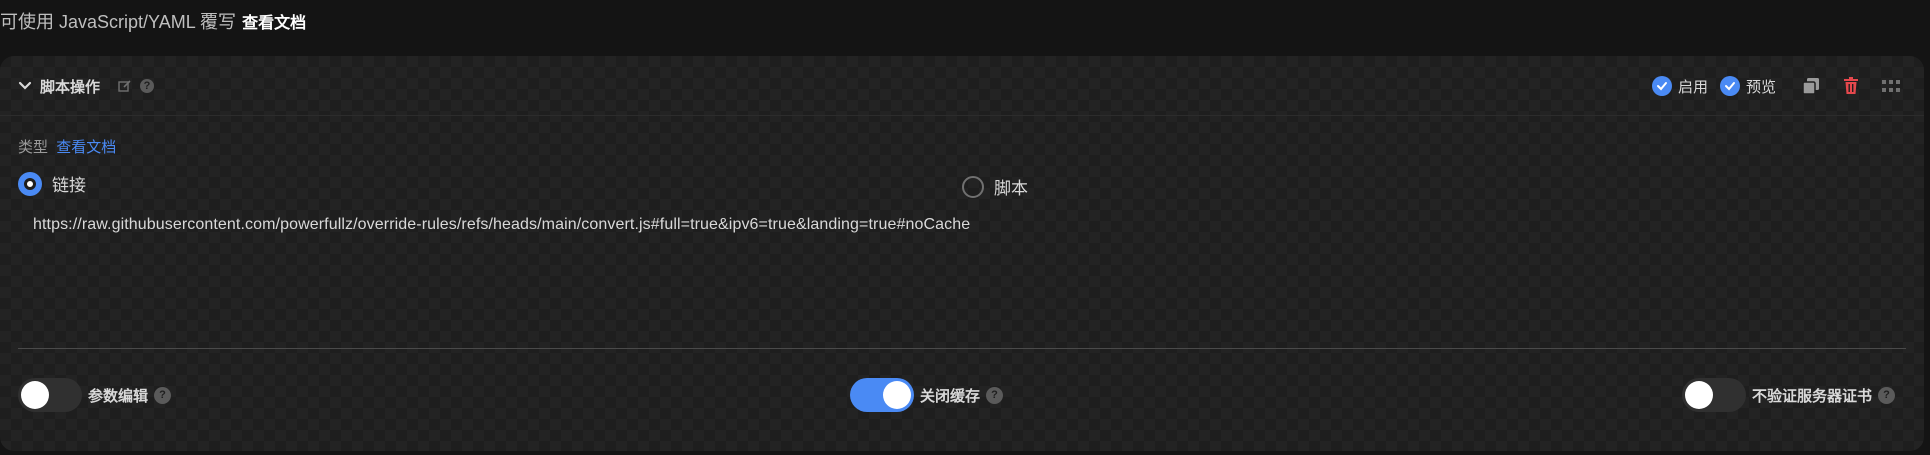  I want to click on radio-script-label: 脚本, so click(1011, 186).